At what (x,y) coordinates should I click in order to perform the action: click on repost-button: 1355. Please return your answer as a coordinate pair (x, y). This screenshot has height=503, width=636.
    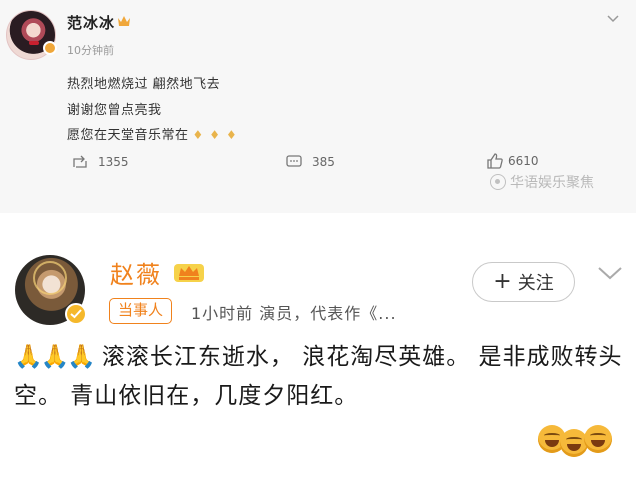
    Looking at the image, I should click on (100, 162).